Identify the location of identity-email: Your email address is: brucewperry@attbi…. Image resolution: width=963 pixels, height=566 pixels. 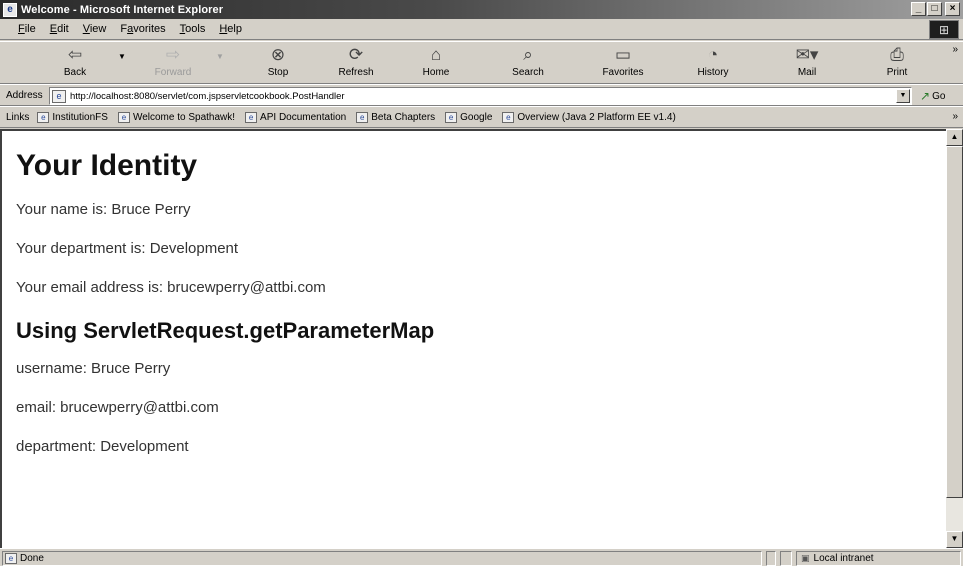
(171, 287).